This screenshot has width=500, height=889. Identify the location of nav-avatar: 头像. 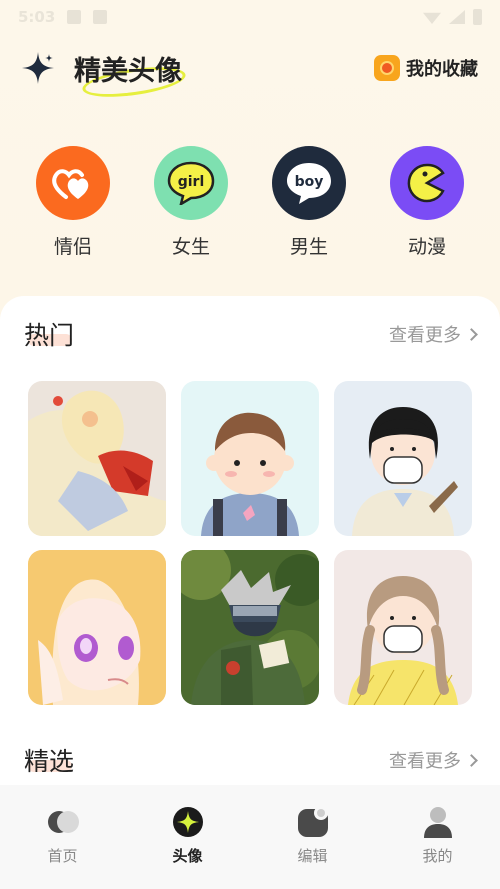
(188, 835).